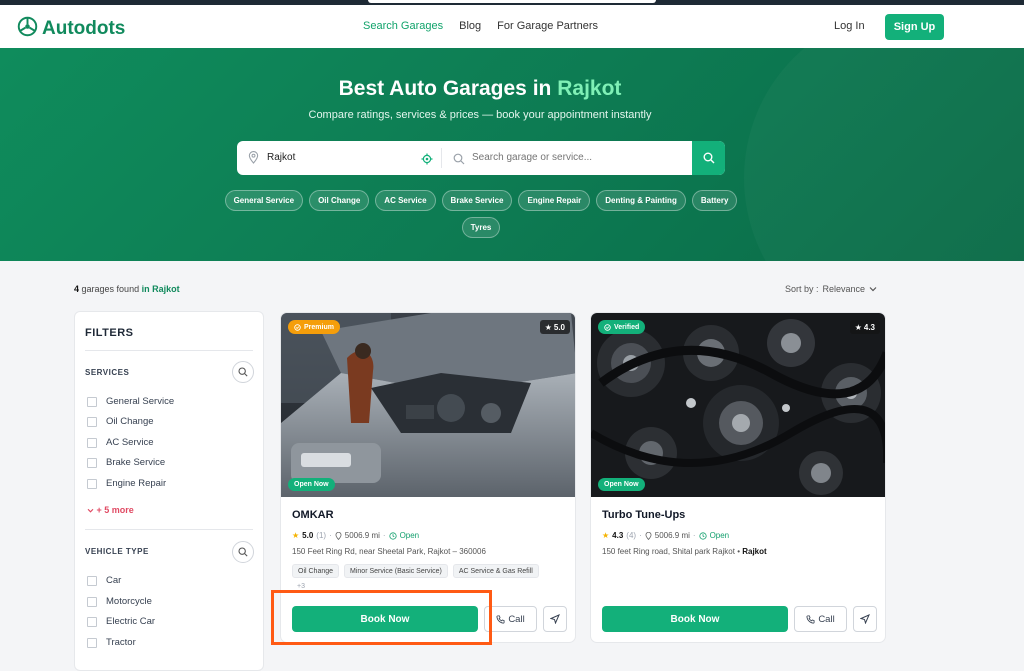  I want to click on verified-badge-label: Verified, so click(627, 327).